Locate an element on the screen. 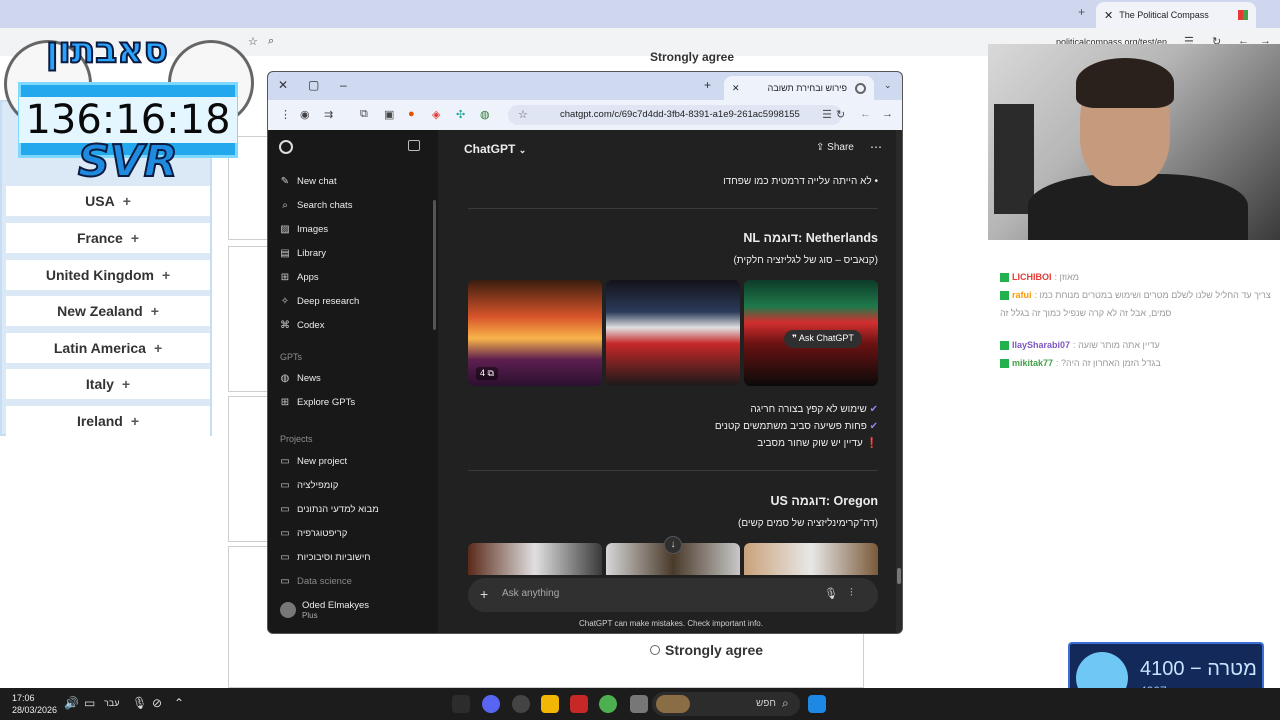 This screenshot has height=720, width=1280. oregon-heading: Oregon :דוגמה US is located at coordinates (824, 501).